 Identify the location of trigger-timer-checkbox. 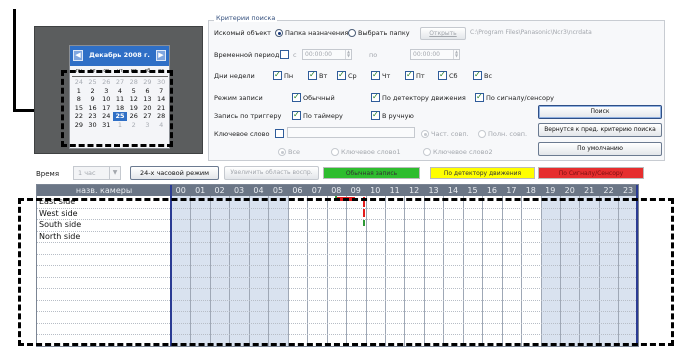
(296, 115).